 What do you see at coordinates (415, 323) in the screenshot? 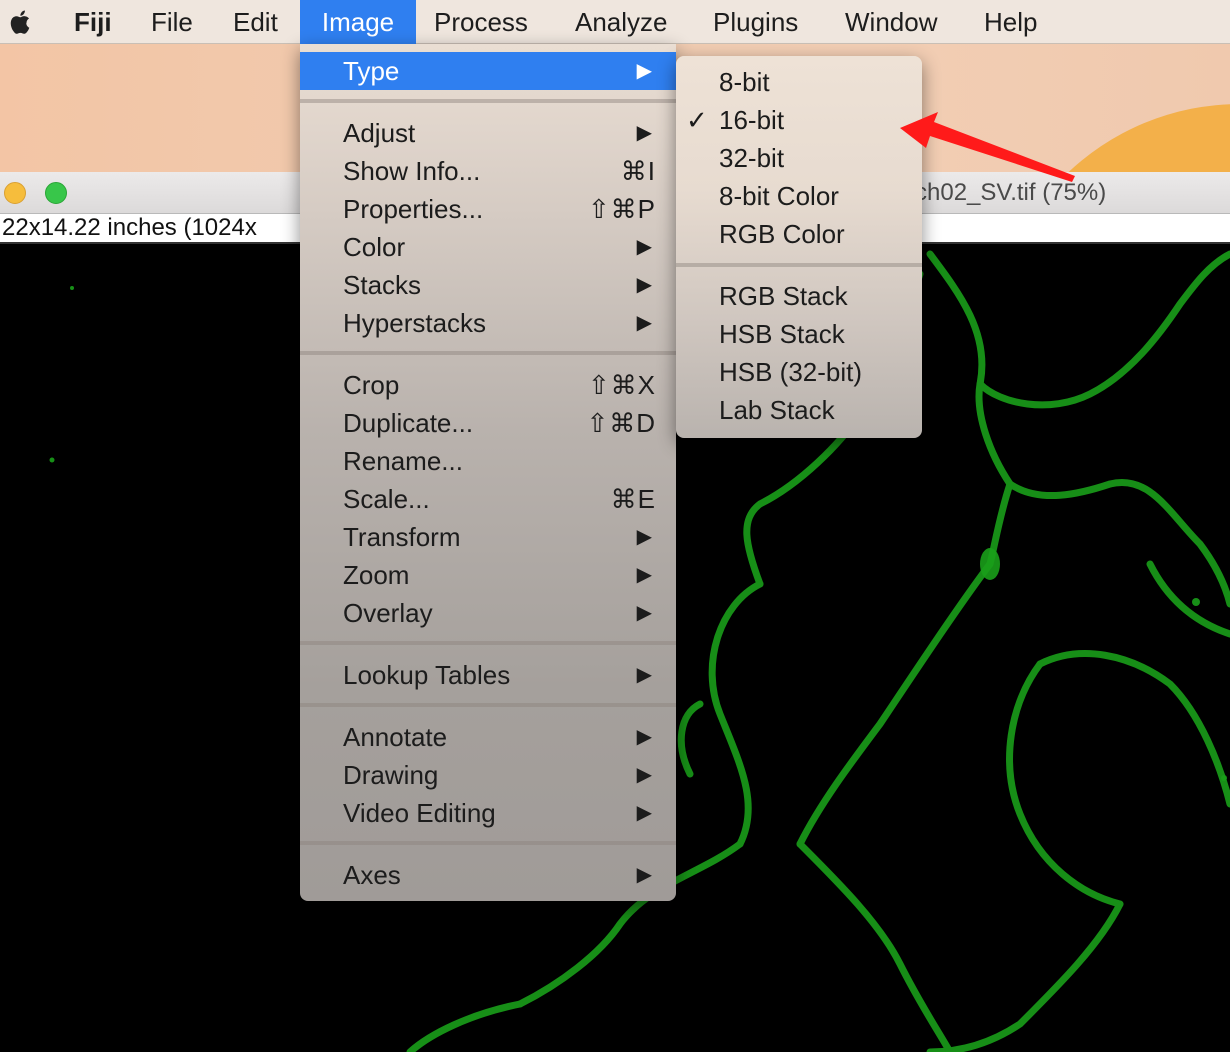
I see `menu-item-label: Hyperstacks` at bounding box center [415, 323].